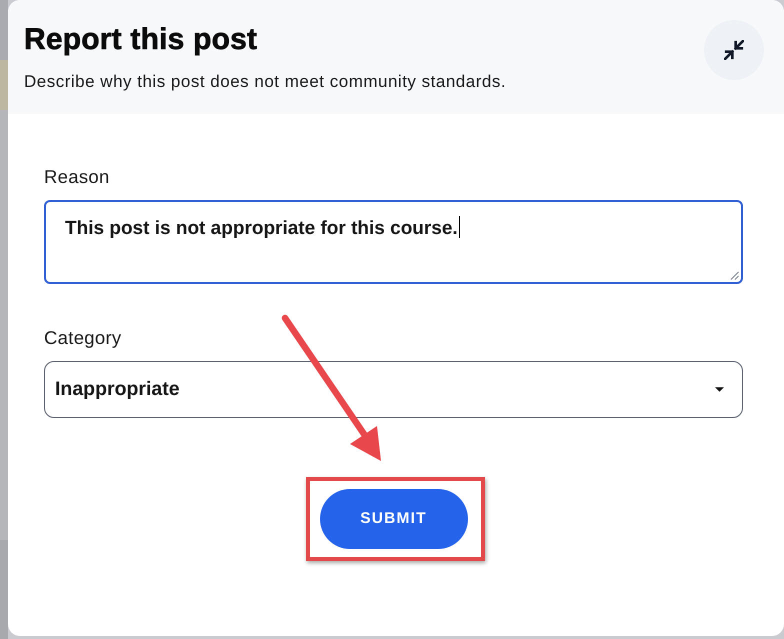 This screenshot has width=784, height=639. What do you see at coordinates (393, 389) in the screenshot?
I see `category-select: Inappropriate` at bounding box center [393, 389].